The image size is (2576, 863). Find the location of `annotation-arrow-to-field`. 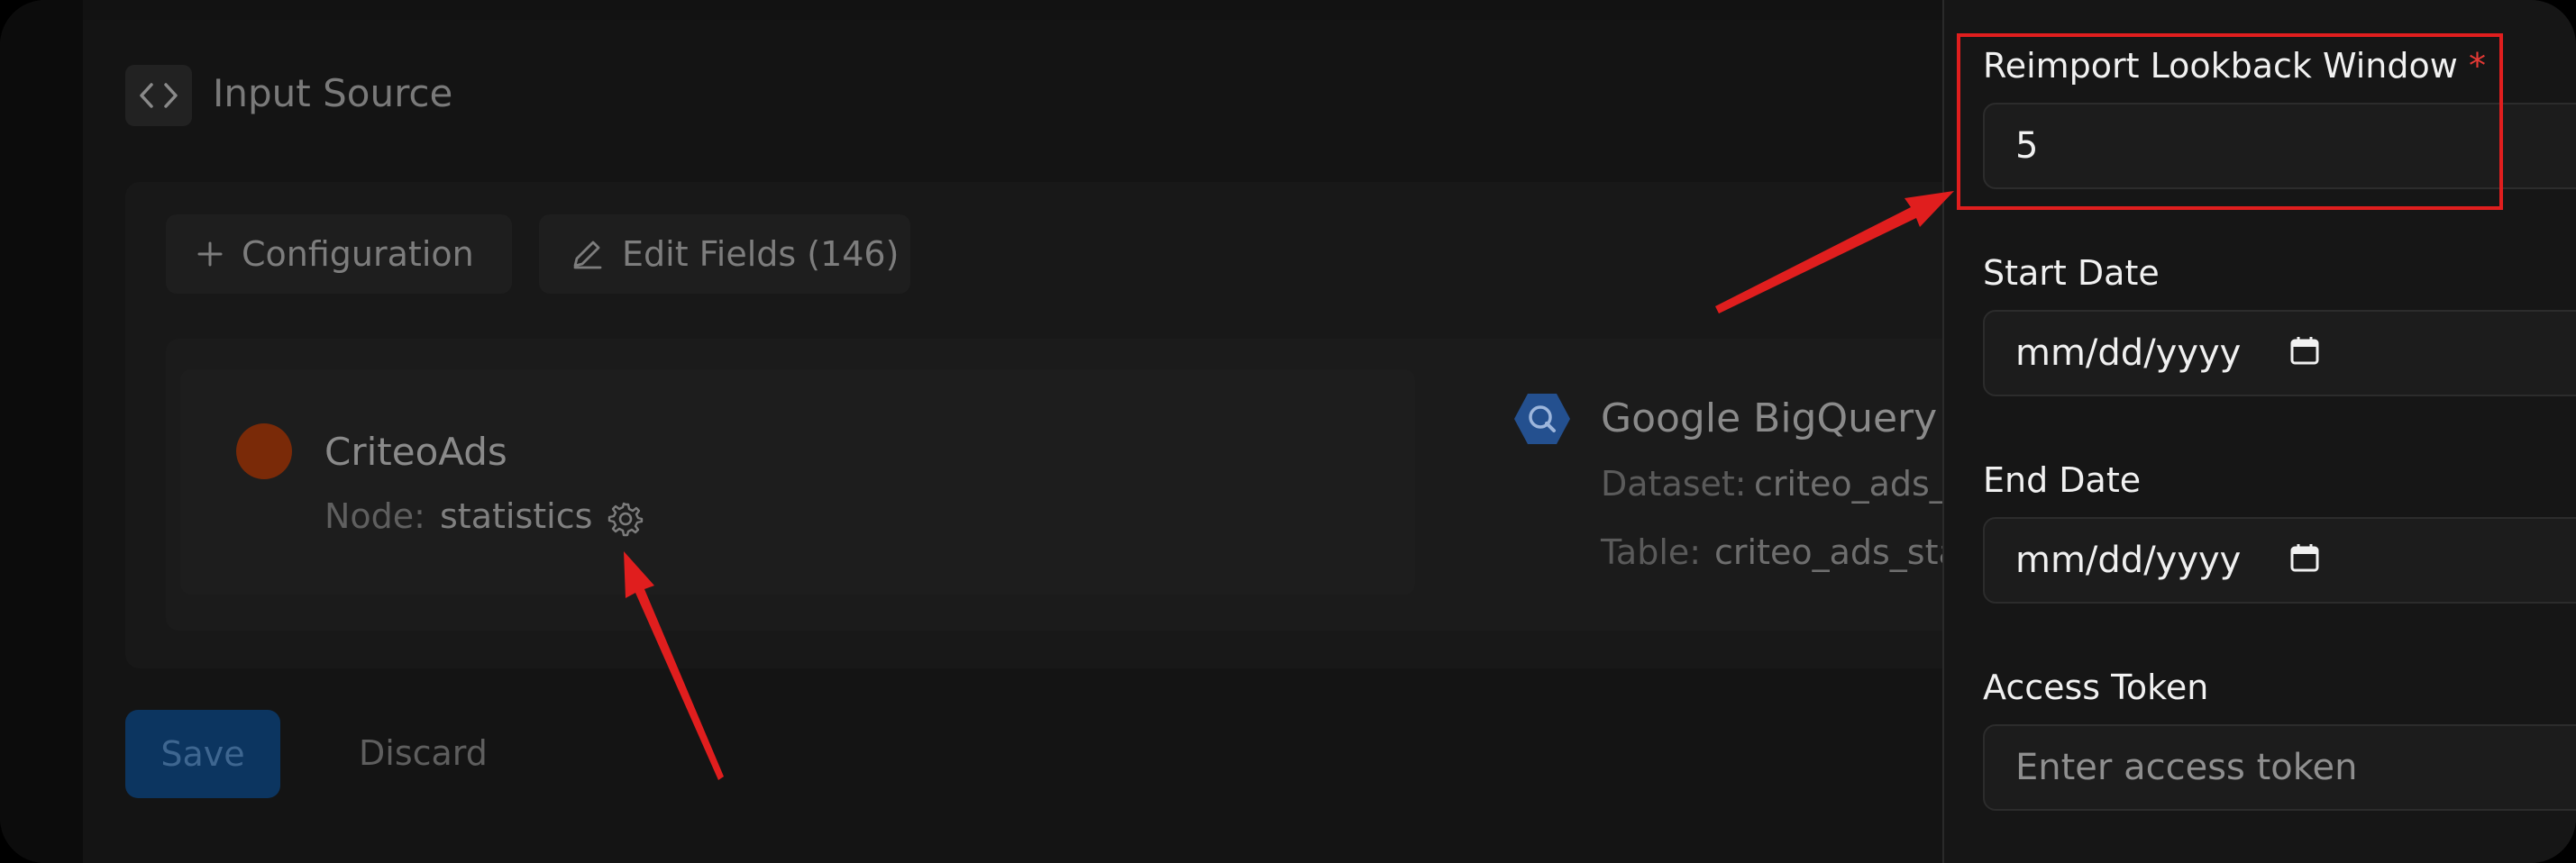

annotation-arrow-to-field is located at coordinates (1834, 252).